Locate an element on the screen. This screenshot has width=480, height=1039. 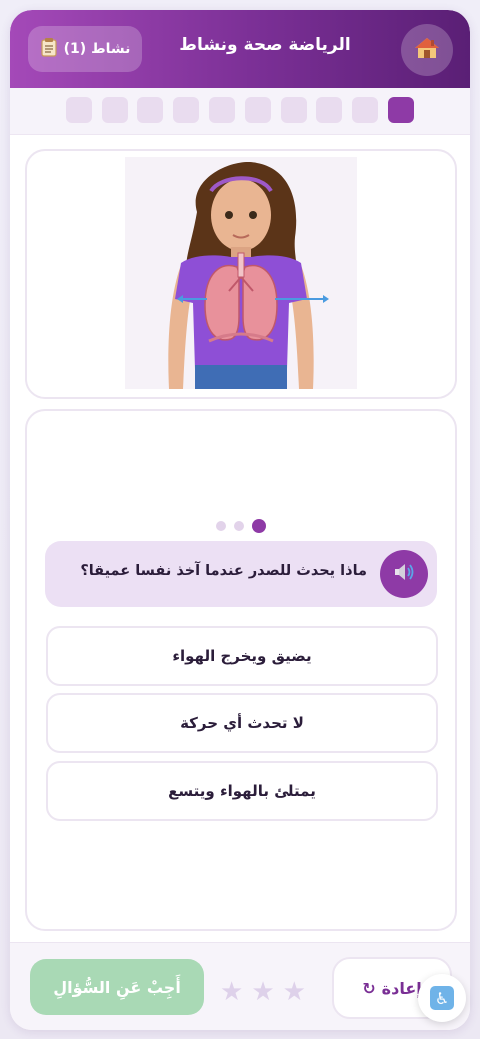
answer-option-1: يضيق ويخرج الهواء is located at coordinates (242, 656).